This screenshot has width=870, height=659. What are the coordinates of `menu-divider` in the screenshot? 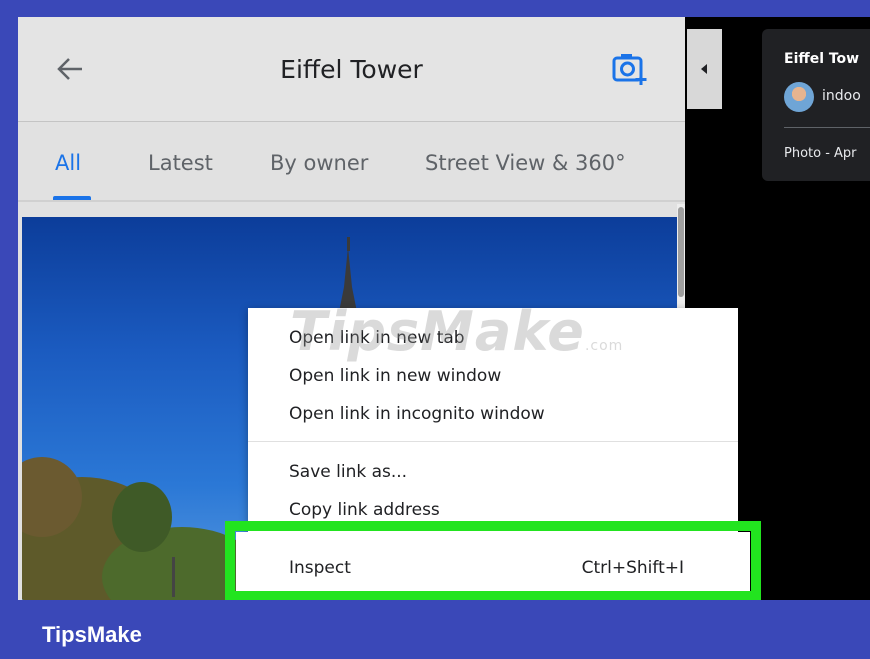 It's located at (493, 441).